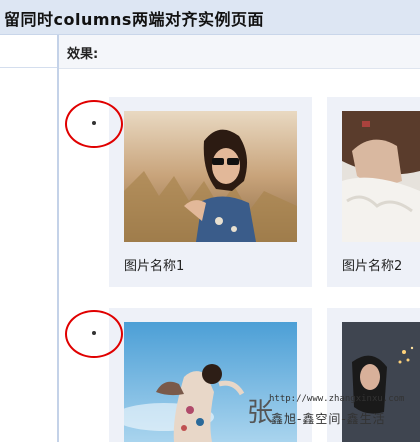 The width and height of the screenshot is (420, 442). I want to click on watermark: 张 http://www.zhangxinxu.com 鑫旭-鑫空间-鑫生活, so click(333, 412).